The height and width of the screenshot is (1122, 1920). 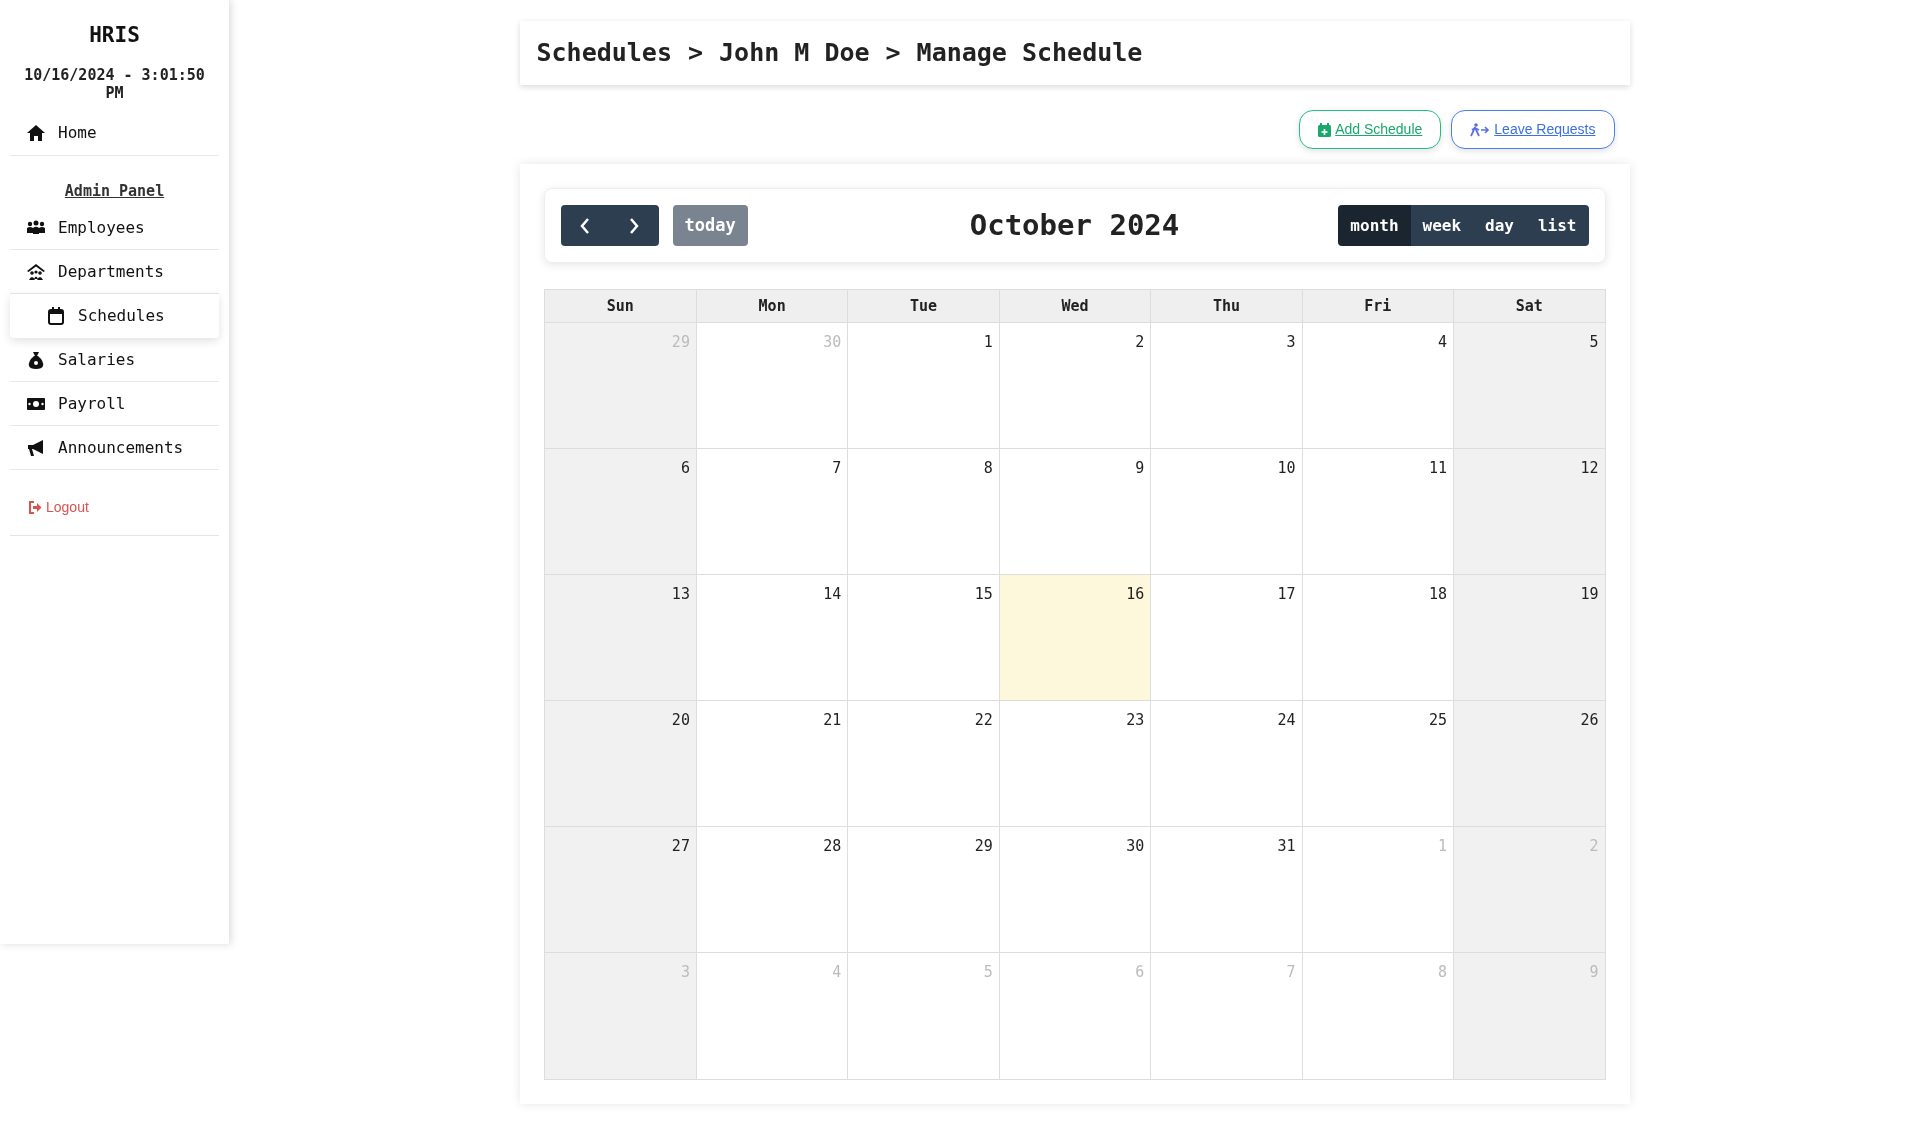 What do you see at coordinates (1325, 129) in the screenshot?
I see `calendar-plus-icon` at bounding box center [1325, 129].